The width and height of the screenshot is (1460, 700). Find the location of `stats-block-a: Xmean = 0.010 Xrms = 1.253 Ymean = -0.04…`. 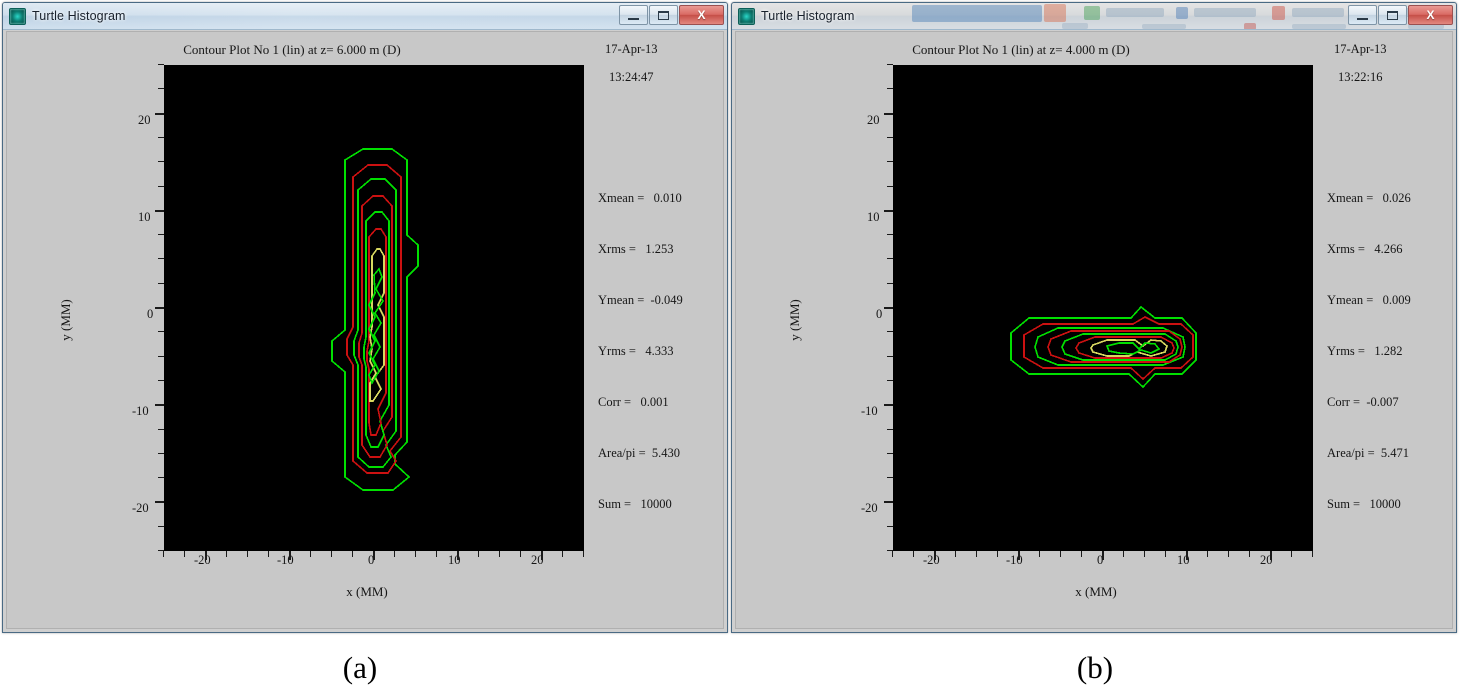

stats-block-a: Xmean = 0.010 Xrms = 1.253 Ymean = -0.04… is located at coordinates (640, 351).